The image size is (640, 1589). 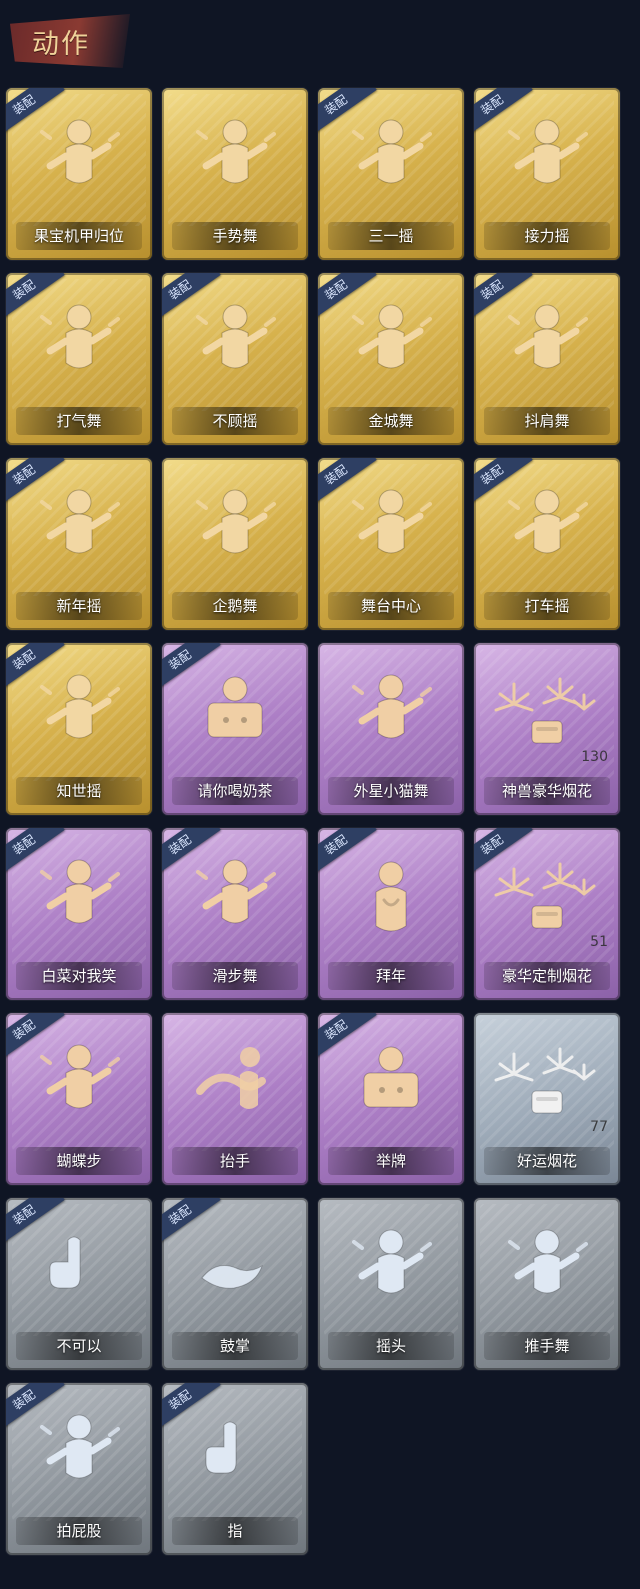 I want to click on emote-label: 外星小猫舞, so click(x=391, y=791).